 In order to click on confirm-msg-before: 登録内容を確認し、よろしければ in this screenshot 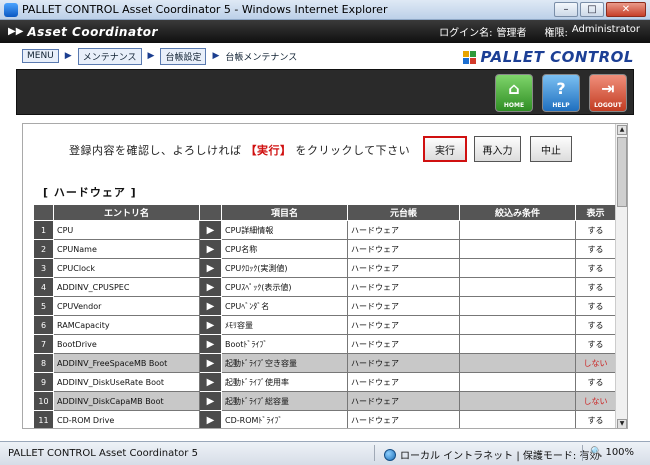, I will do `click(155, 150)`.